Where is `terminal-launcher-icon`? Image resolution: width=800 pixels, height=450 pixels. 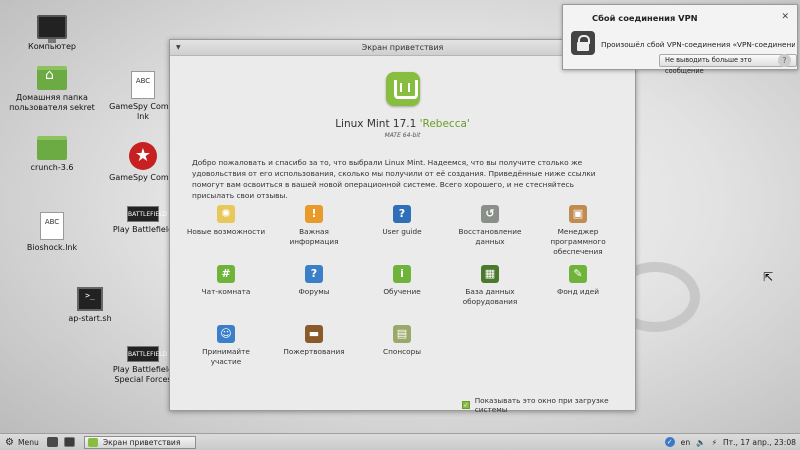 terminal-launcher-icon is located at coordinates (69, 442).